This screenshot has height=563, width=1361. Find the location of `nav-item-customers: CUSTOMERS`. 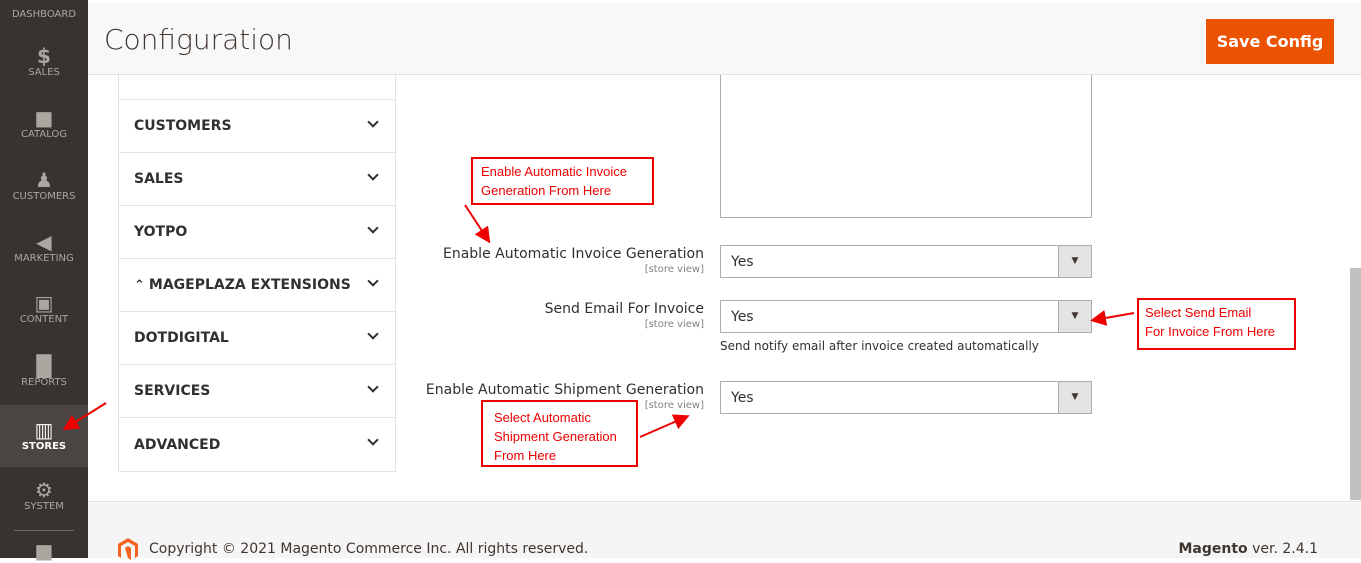

nav-item-customers: CUSTOMERS is located at coordinates (257, 126).